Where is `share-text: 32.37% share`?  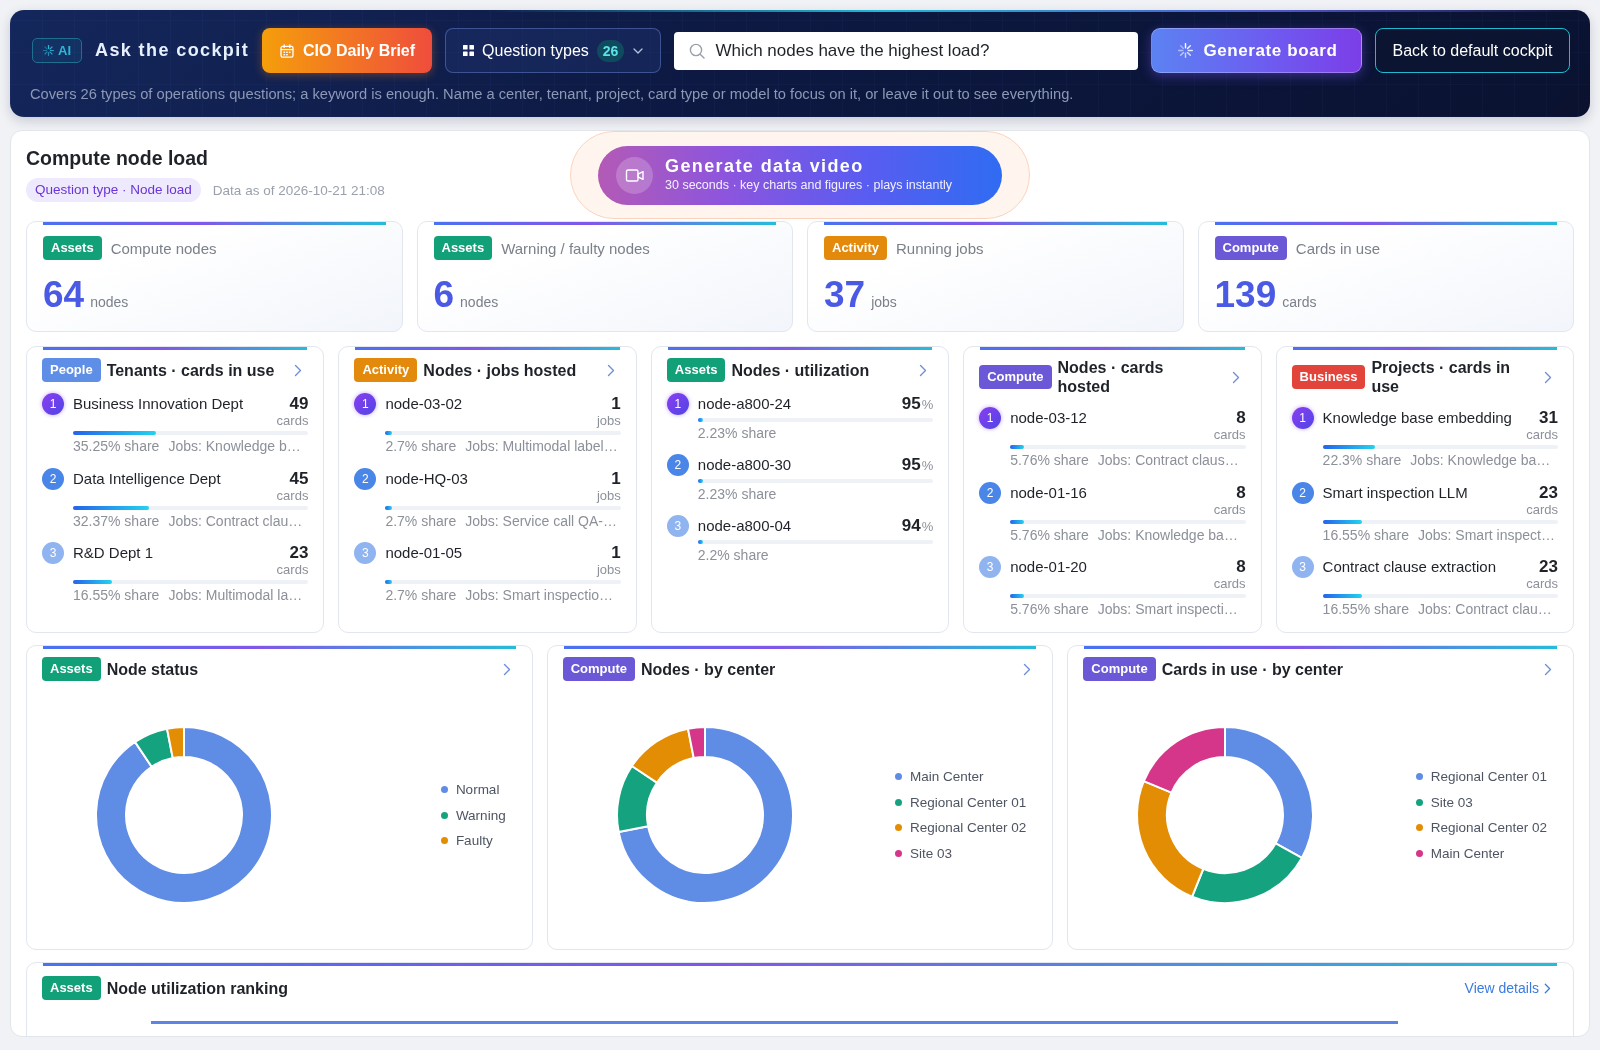
share-text: 32.37% share is located at coordinates (116, 520).